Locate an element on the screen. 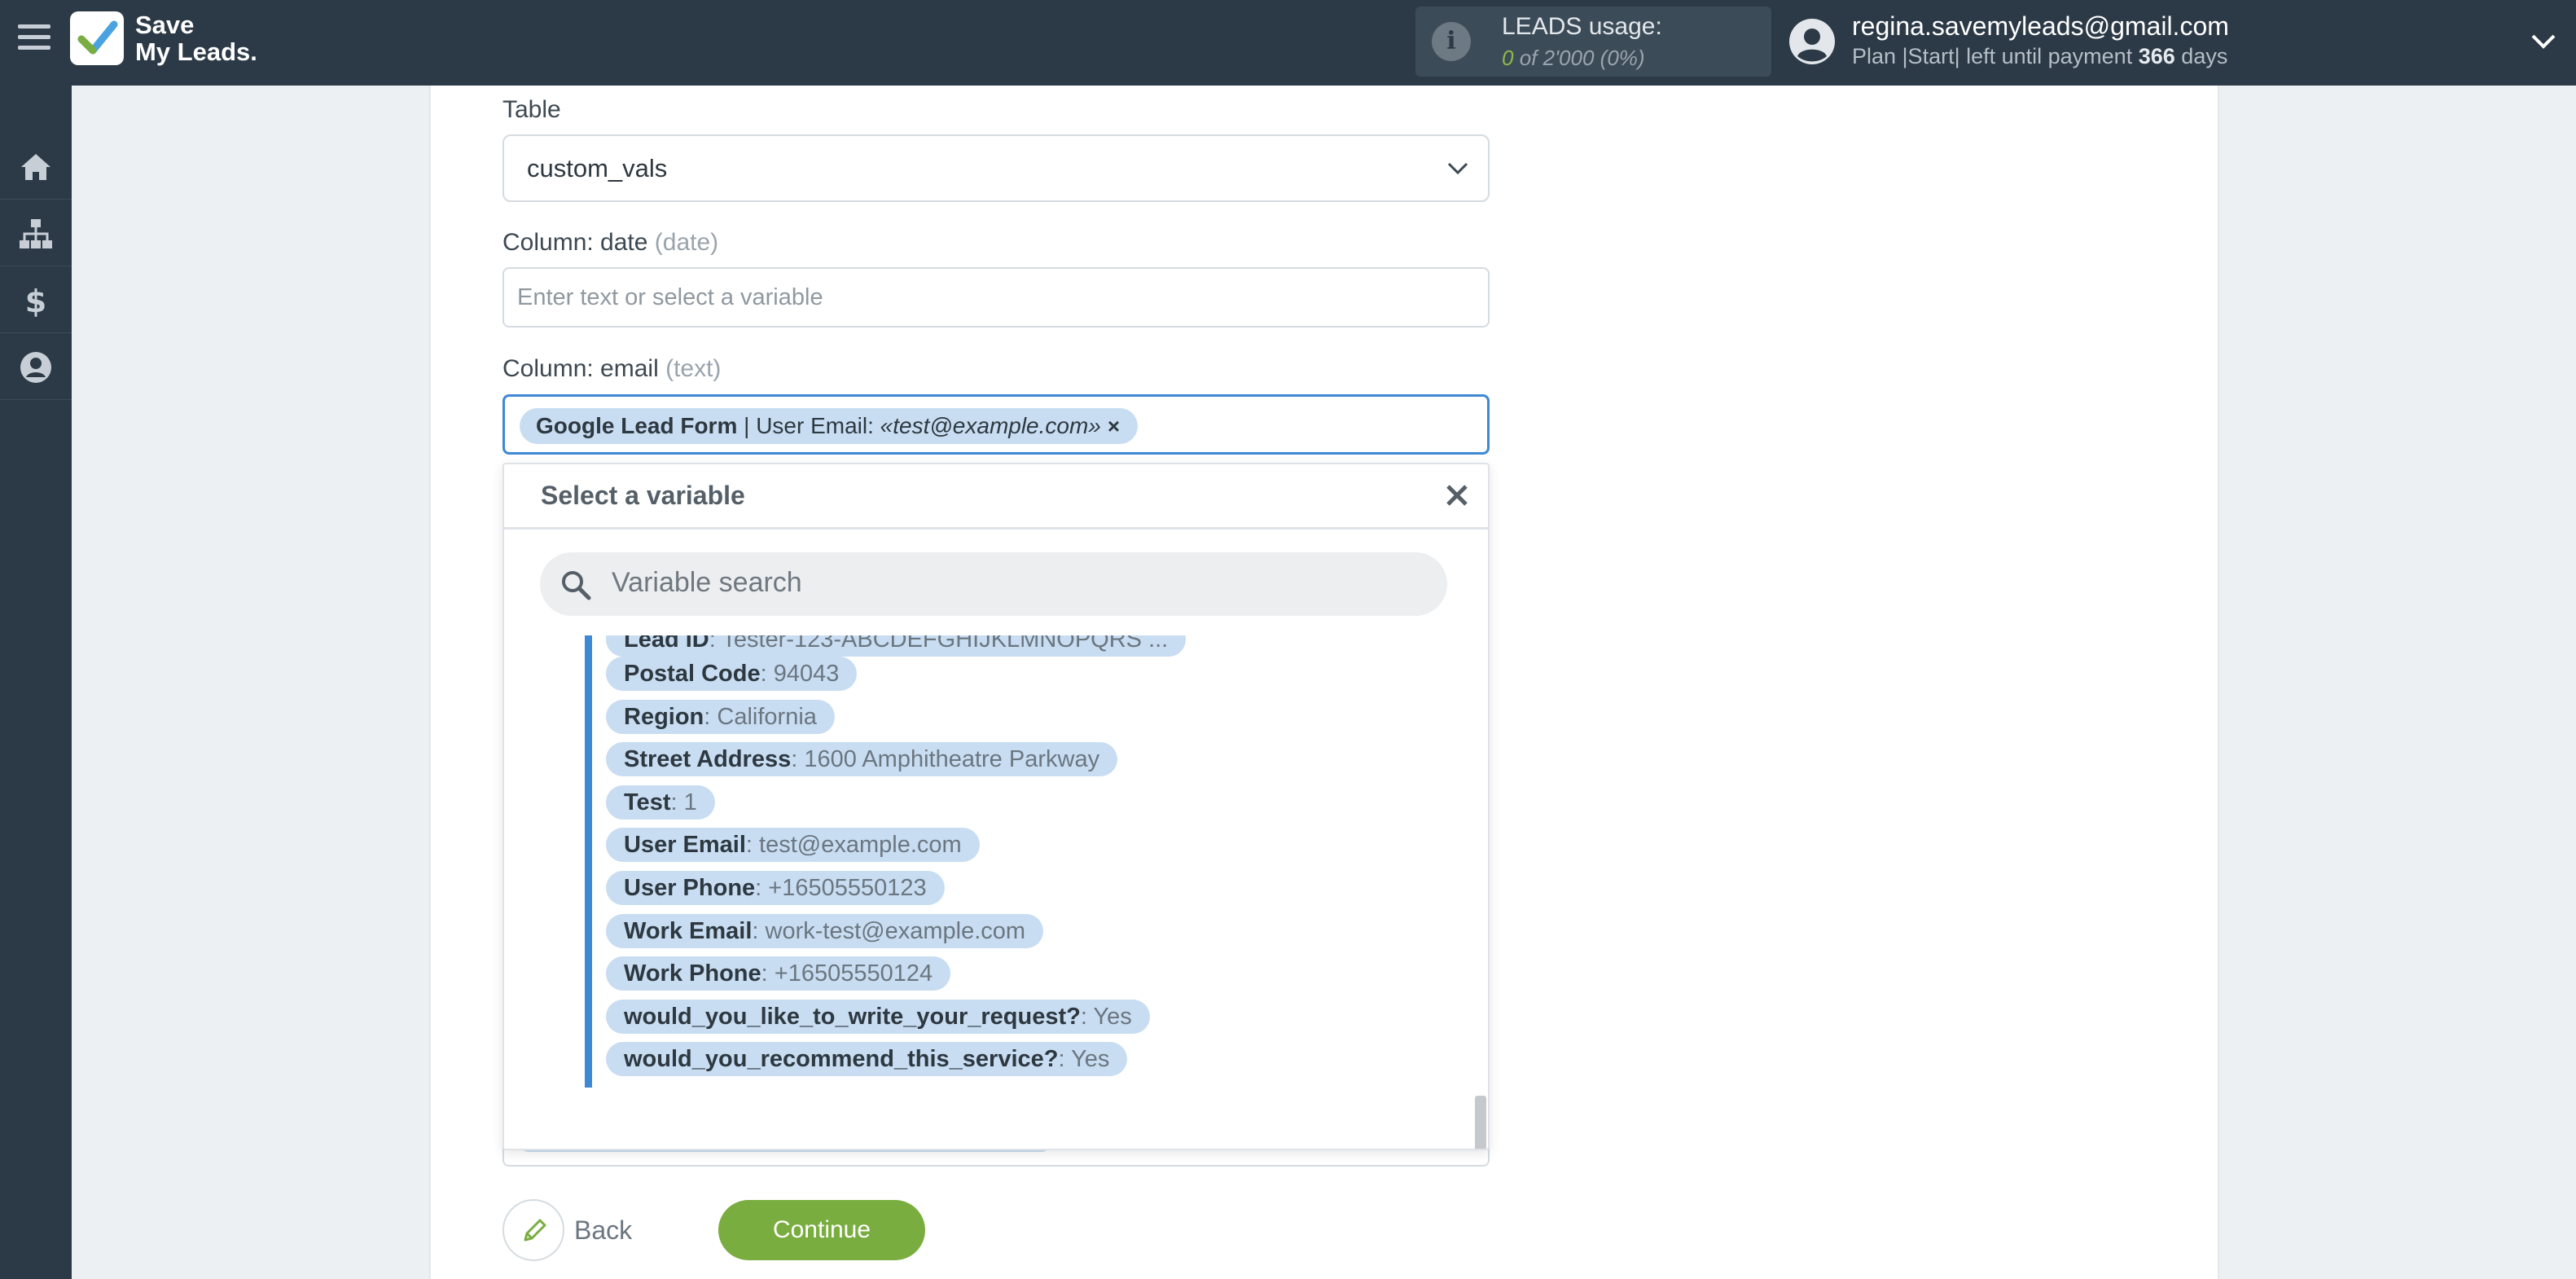 The height and width of the screenshot is (1279, 2576). usage-value: 0 of 2'000 (0%) is located at coordinates (1573, 59).